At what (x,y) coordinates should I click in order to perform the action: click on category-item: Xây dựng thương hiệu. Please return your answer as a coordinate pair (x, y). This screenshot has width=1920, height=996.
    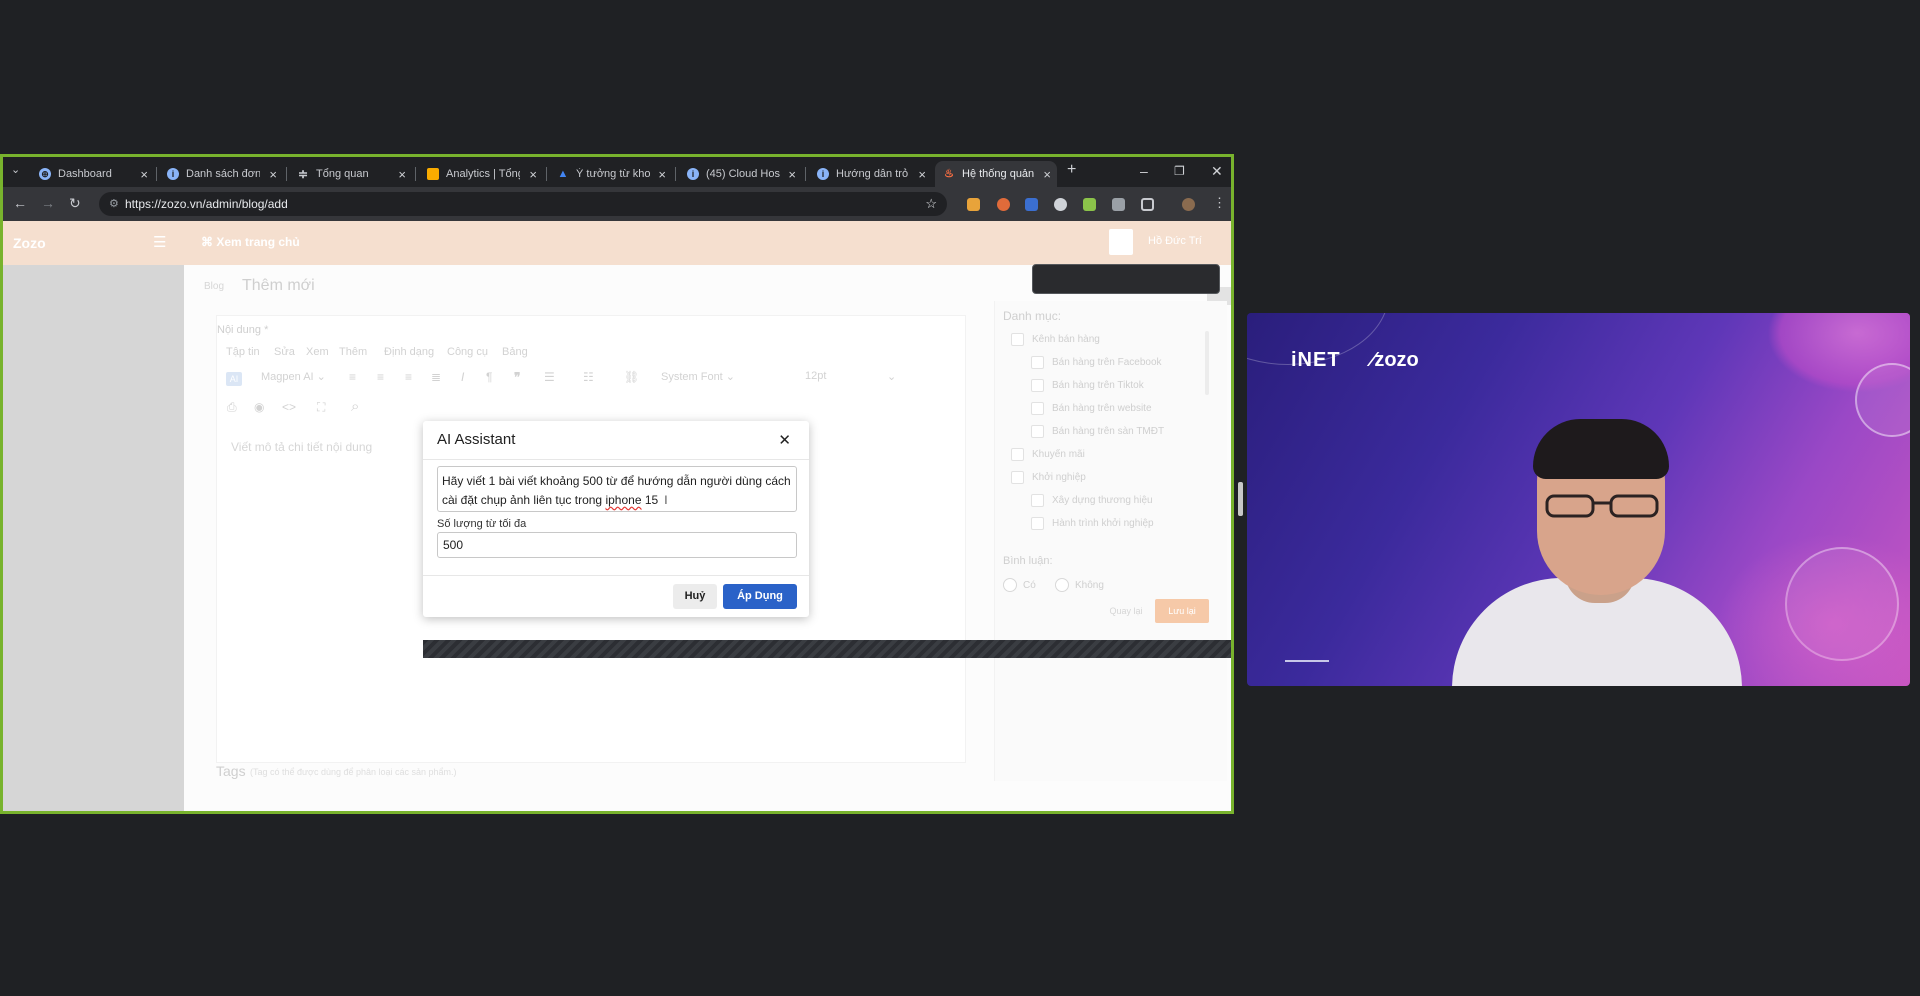
    Looking at the image, I should click on (1092, 500).